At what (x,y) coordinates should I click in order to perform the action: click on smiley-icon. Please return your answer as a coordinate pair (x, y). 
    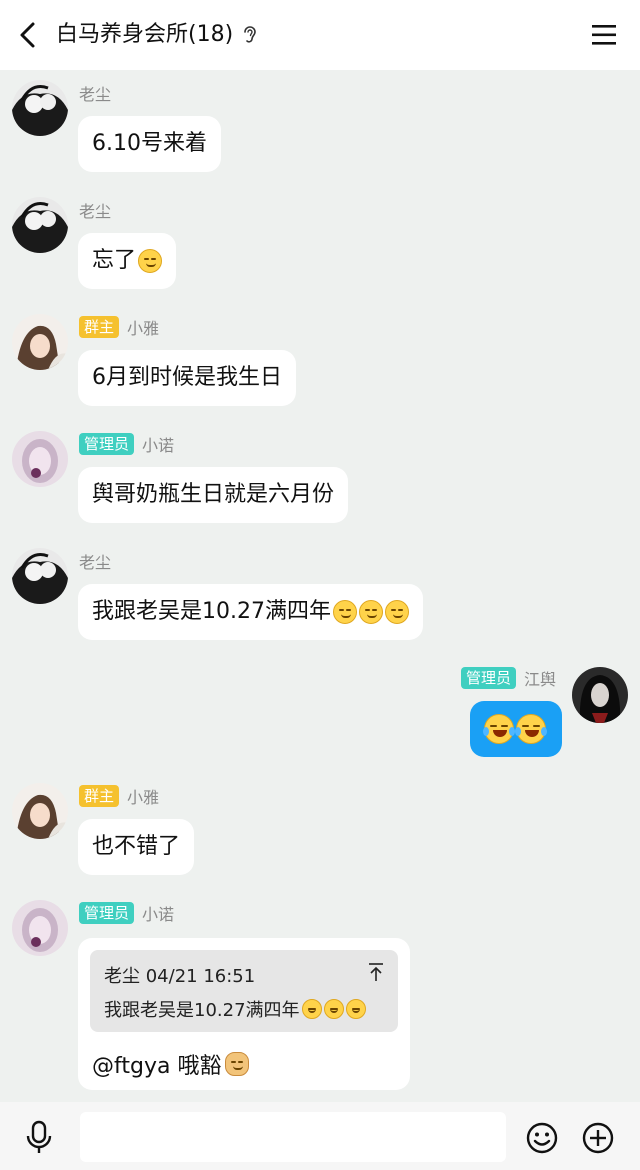
    Looking at the image, I should click on (542, 1138).